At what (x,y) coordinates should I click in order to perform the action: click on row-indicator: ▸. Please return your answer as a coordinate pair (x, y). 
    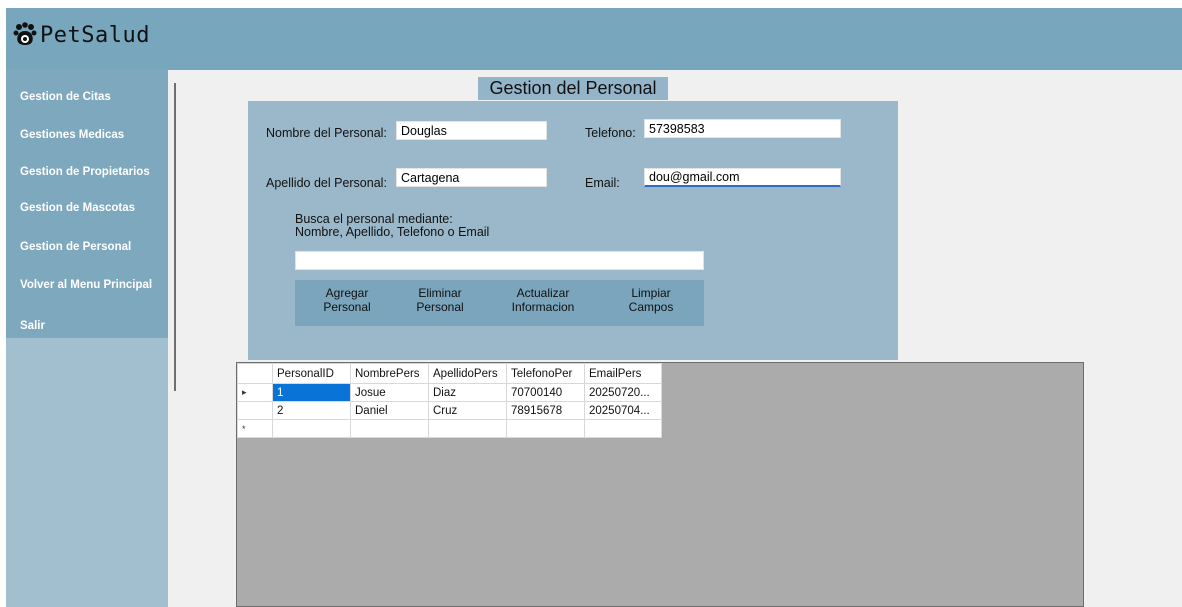
    Looking at the image, I should click on (255, 392).